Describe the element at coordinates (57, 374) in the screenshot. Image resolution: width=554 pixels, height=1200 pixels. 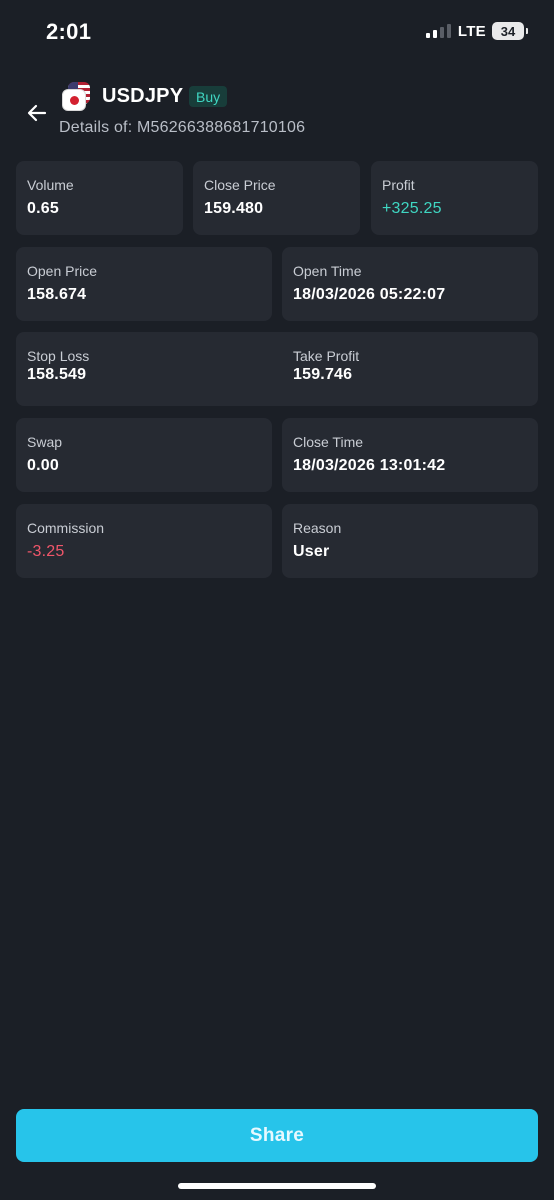
I see `stop-loss-value: 158.549` at that location.